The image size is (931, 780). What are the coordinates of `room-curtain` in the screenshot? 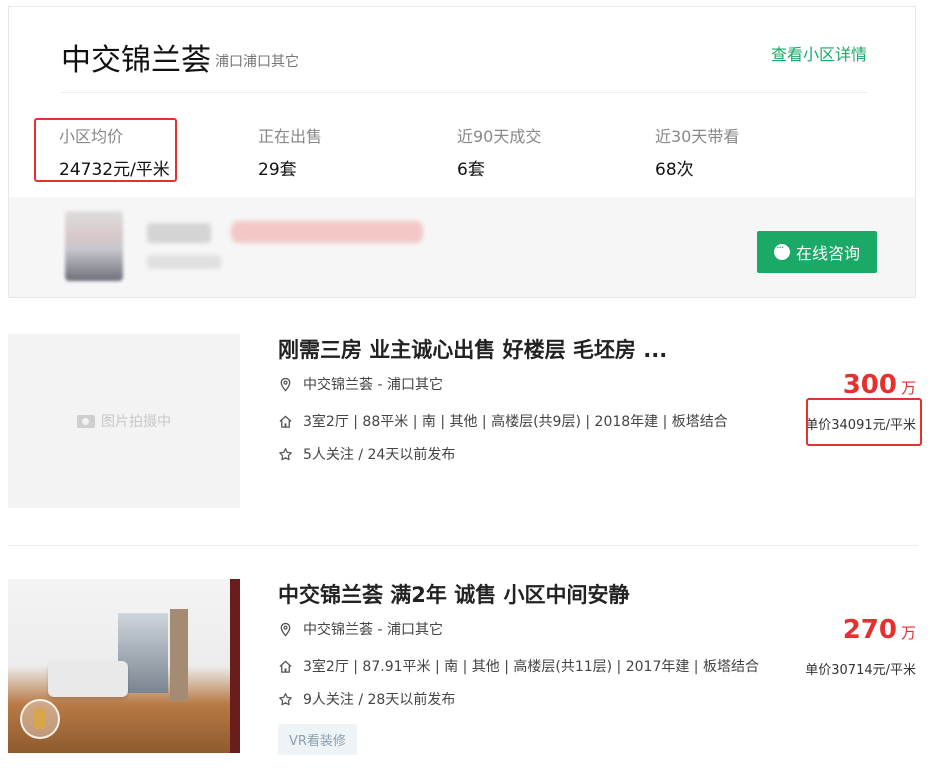 It's located at (179, 655).